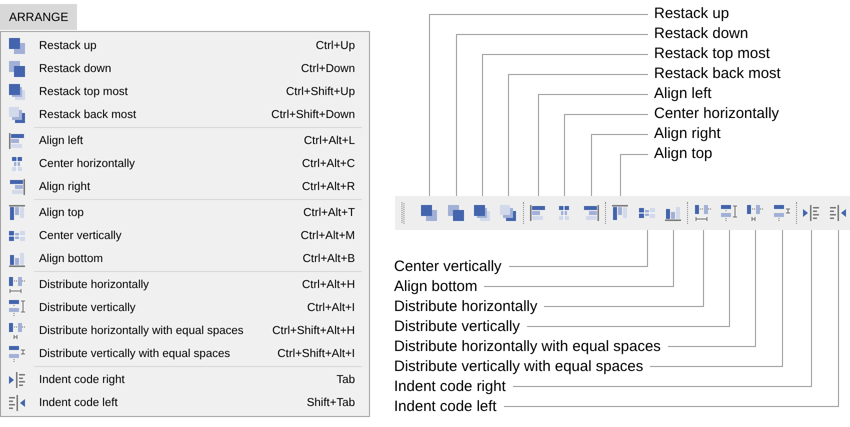 This screenshot has height=427, width=850. I want to click on menu-item: Restack down Ctrl+Down, so click(185, 68).